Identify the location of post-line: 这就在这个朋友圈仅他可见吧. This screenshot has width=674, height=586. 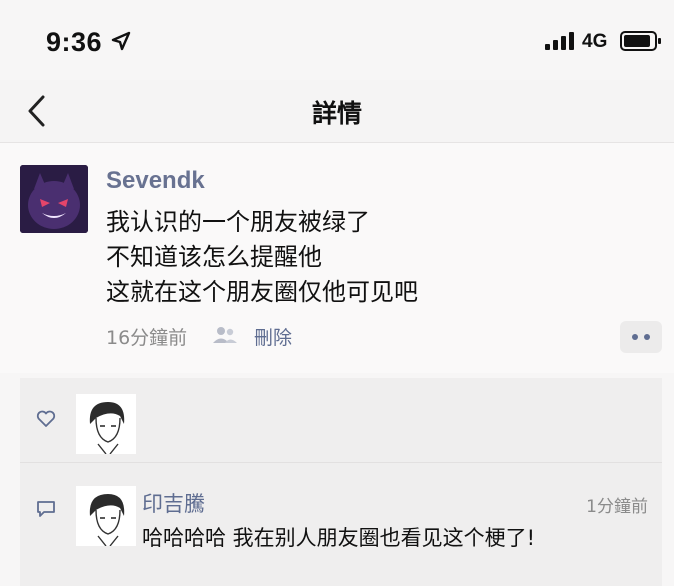
(262, 292).